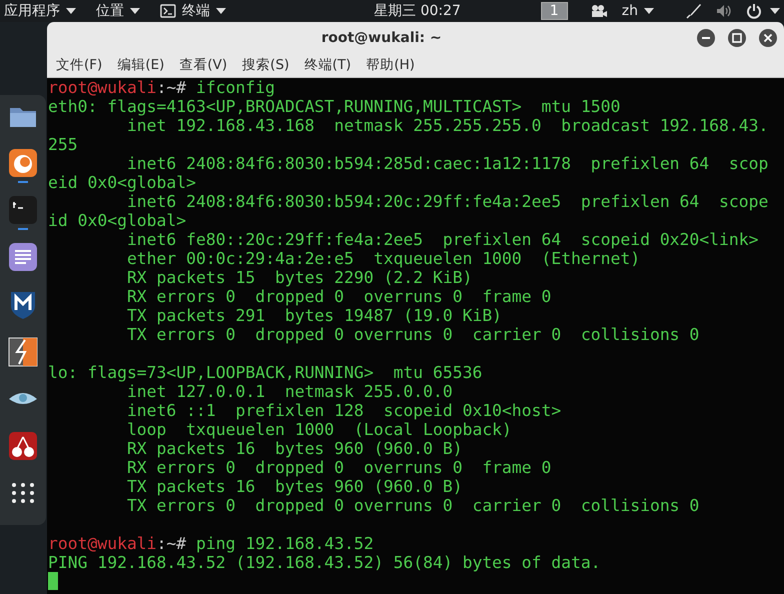 The image size is (784, 594). What do you see at coordinates (447, 125) in the screenshot?
I see `output-line: inet 192.168.43.168 netmask 255.255.255.0 broadcast 192.168.43.` at bounding box center [447, 125].